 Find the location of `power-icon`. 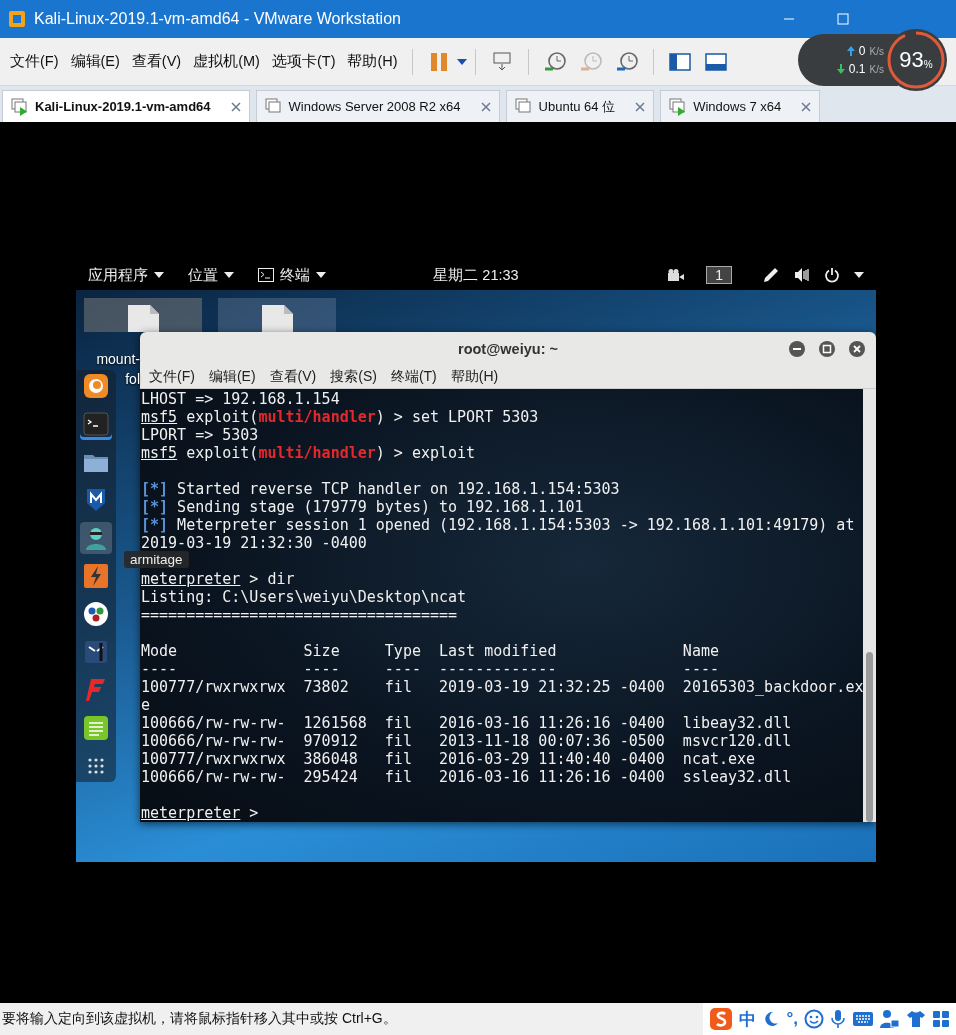

power-icon is located at coordinates (832, 275).